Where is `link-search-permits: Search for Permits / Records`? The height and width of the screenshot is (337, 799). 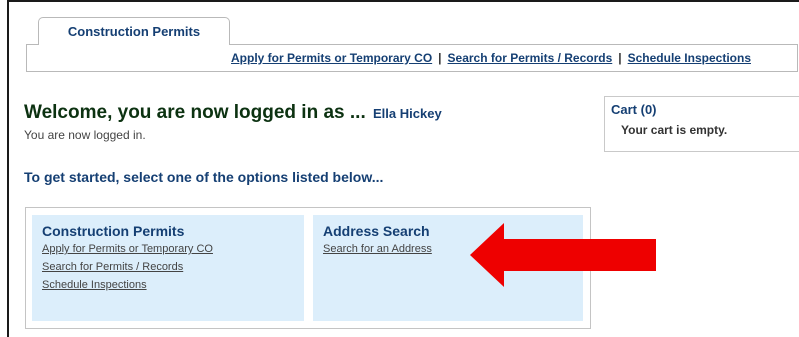
link-search-permits: Search for Permits / Records is located at coordinates (168, 267).